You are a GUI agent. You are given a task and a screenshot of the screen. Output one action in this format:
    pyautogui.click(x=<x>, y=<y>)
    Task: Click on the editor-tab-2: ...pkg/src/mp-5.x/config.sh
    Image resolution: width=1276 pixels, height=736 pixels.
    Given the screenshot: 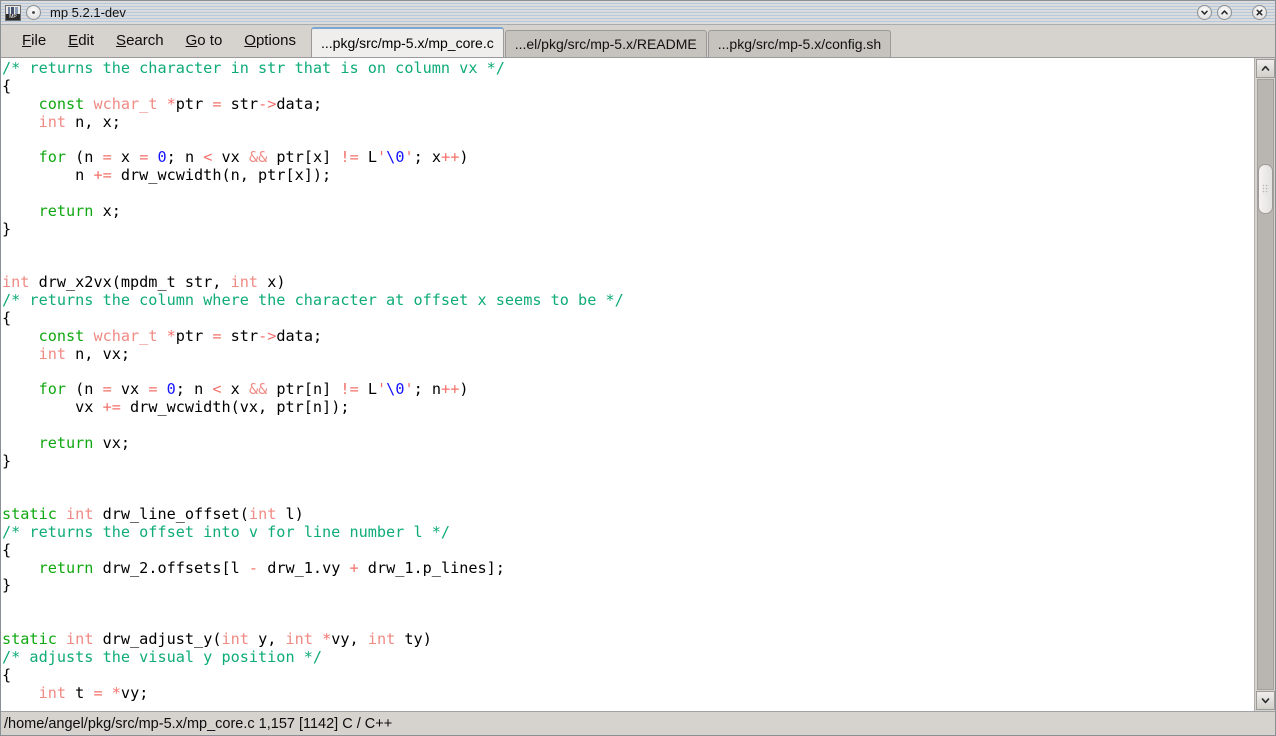 What is the action you would take?
    pyautogui.click(x=799, y=43)
    